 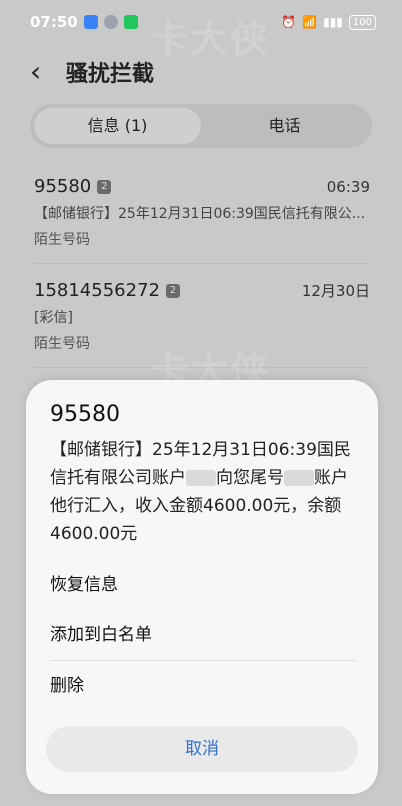 What do you see at coordinates (348, 186) in the screenshot?
I see `message-time: 06:39` at bounding box center [348, 186].